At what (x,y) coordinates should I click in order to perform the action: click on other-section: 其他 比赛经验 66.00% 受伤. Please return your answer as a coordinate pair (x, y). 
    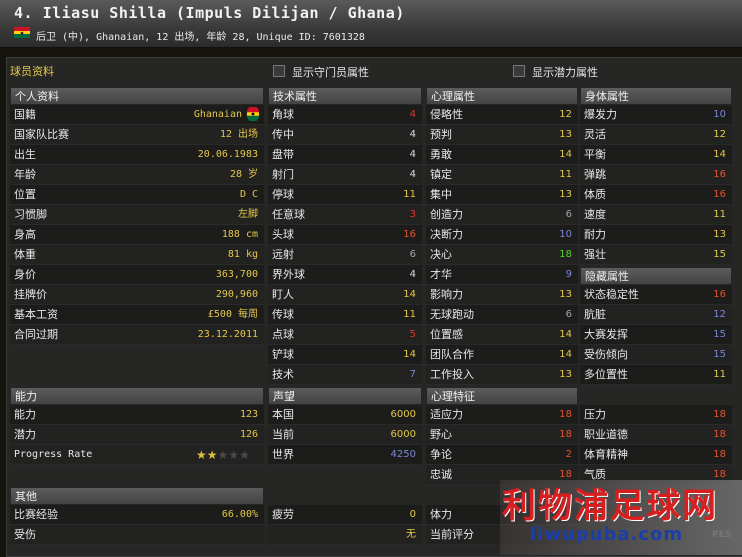
    Looking at the image, I should click on (137, 516).